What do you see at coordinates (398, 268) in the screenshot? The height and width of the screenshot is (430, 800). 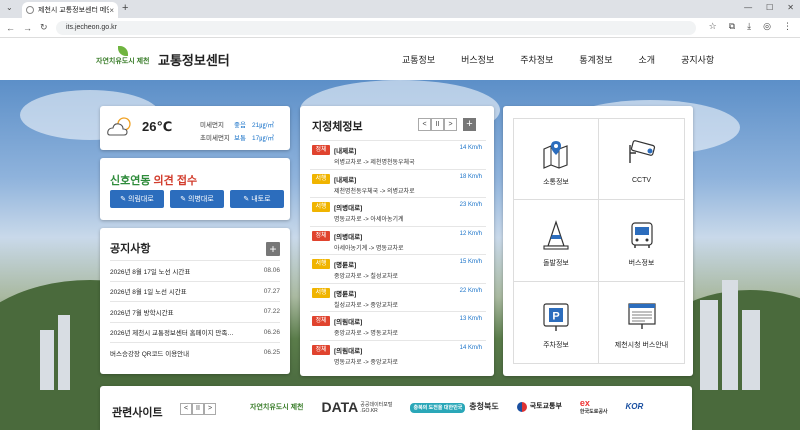 I see `list-item: 서행 [명륜로] 중앙교차로 -> 칠성교차로 15 Km/h` at bounding box center [398, 268].